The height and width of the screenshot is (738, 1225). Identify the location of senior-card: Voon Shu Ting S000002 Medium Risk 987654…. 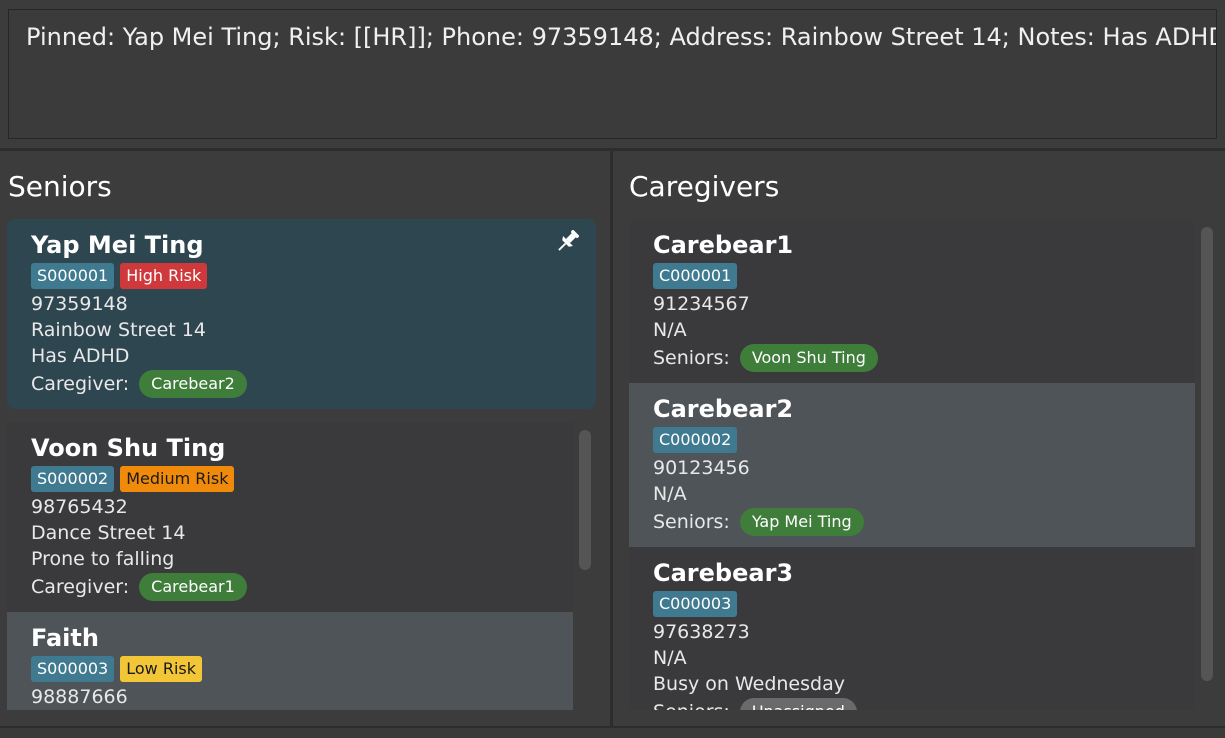
(290, 517).